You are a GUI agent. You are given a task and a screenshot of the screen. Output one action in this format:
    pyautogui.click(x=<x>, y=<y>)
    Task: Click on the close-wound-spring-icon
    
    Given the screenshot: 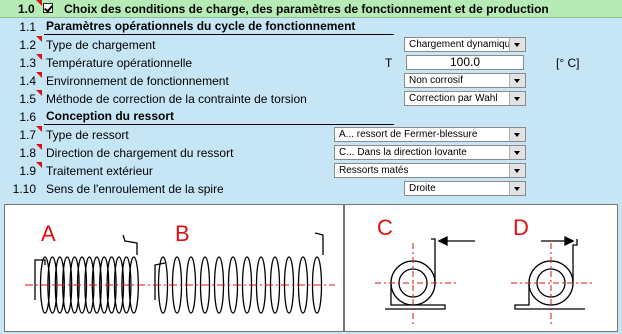 What is the action you would take?
    pyautogui.click(x=86, y=274)
    